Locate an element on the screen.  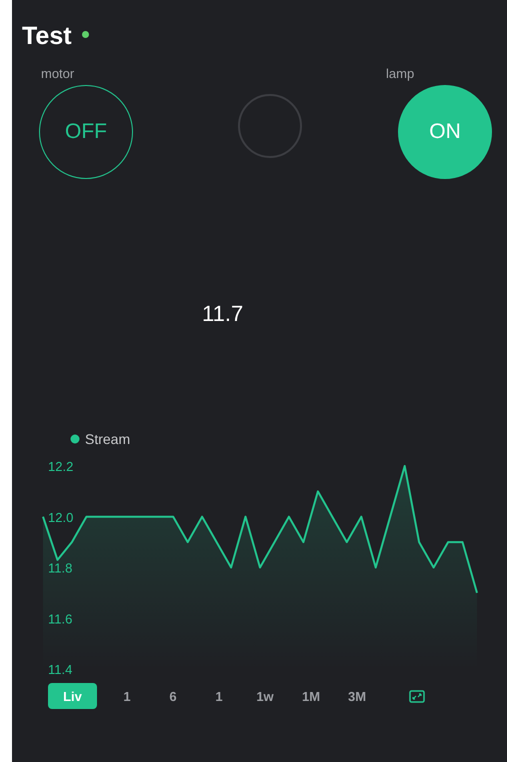
project-title: Test is located at coordinates (47, 36).